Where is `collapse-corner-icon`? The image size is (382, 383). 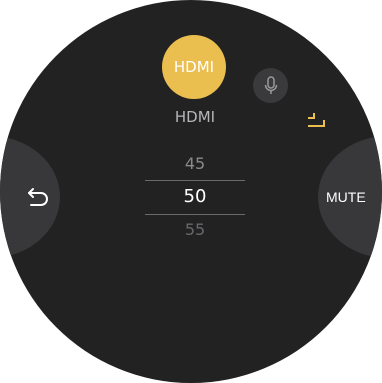 collapse-corner-icon is located at coordinates (316, 120).